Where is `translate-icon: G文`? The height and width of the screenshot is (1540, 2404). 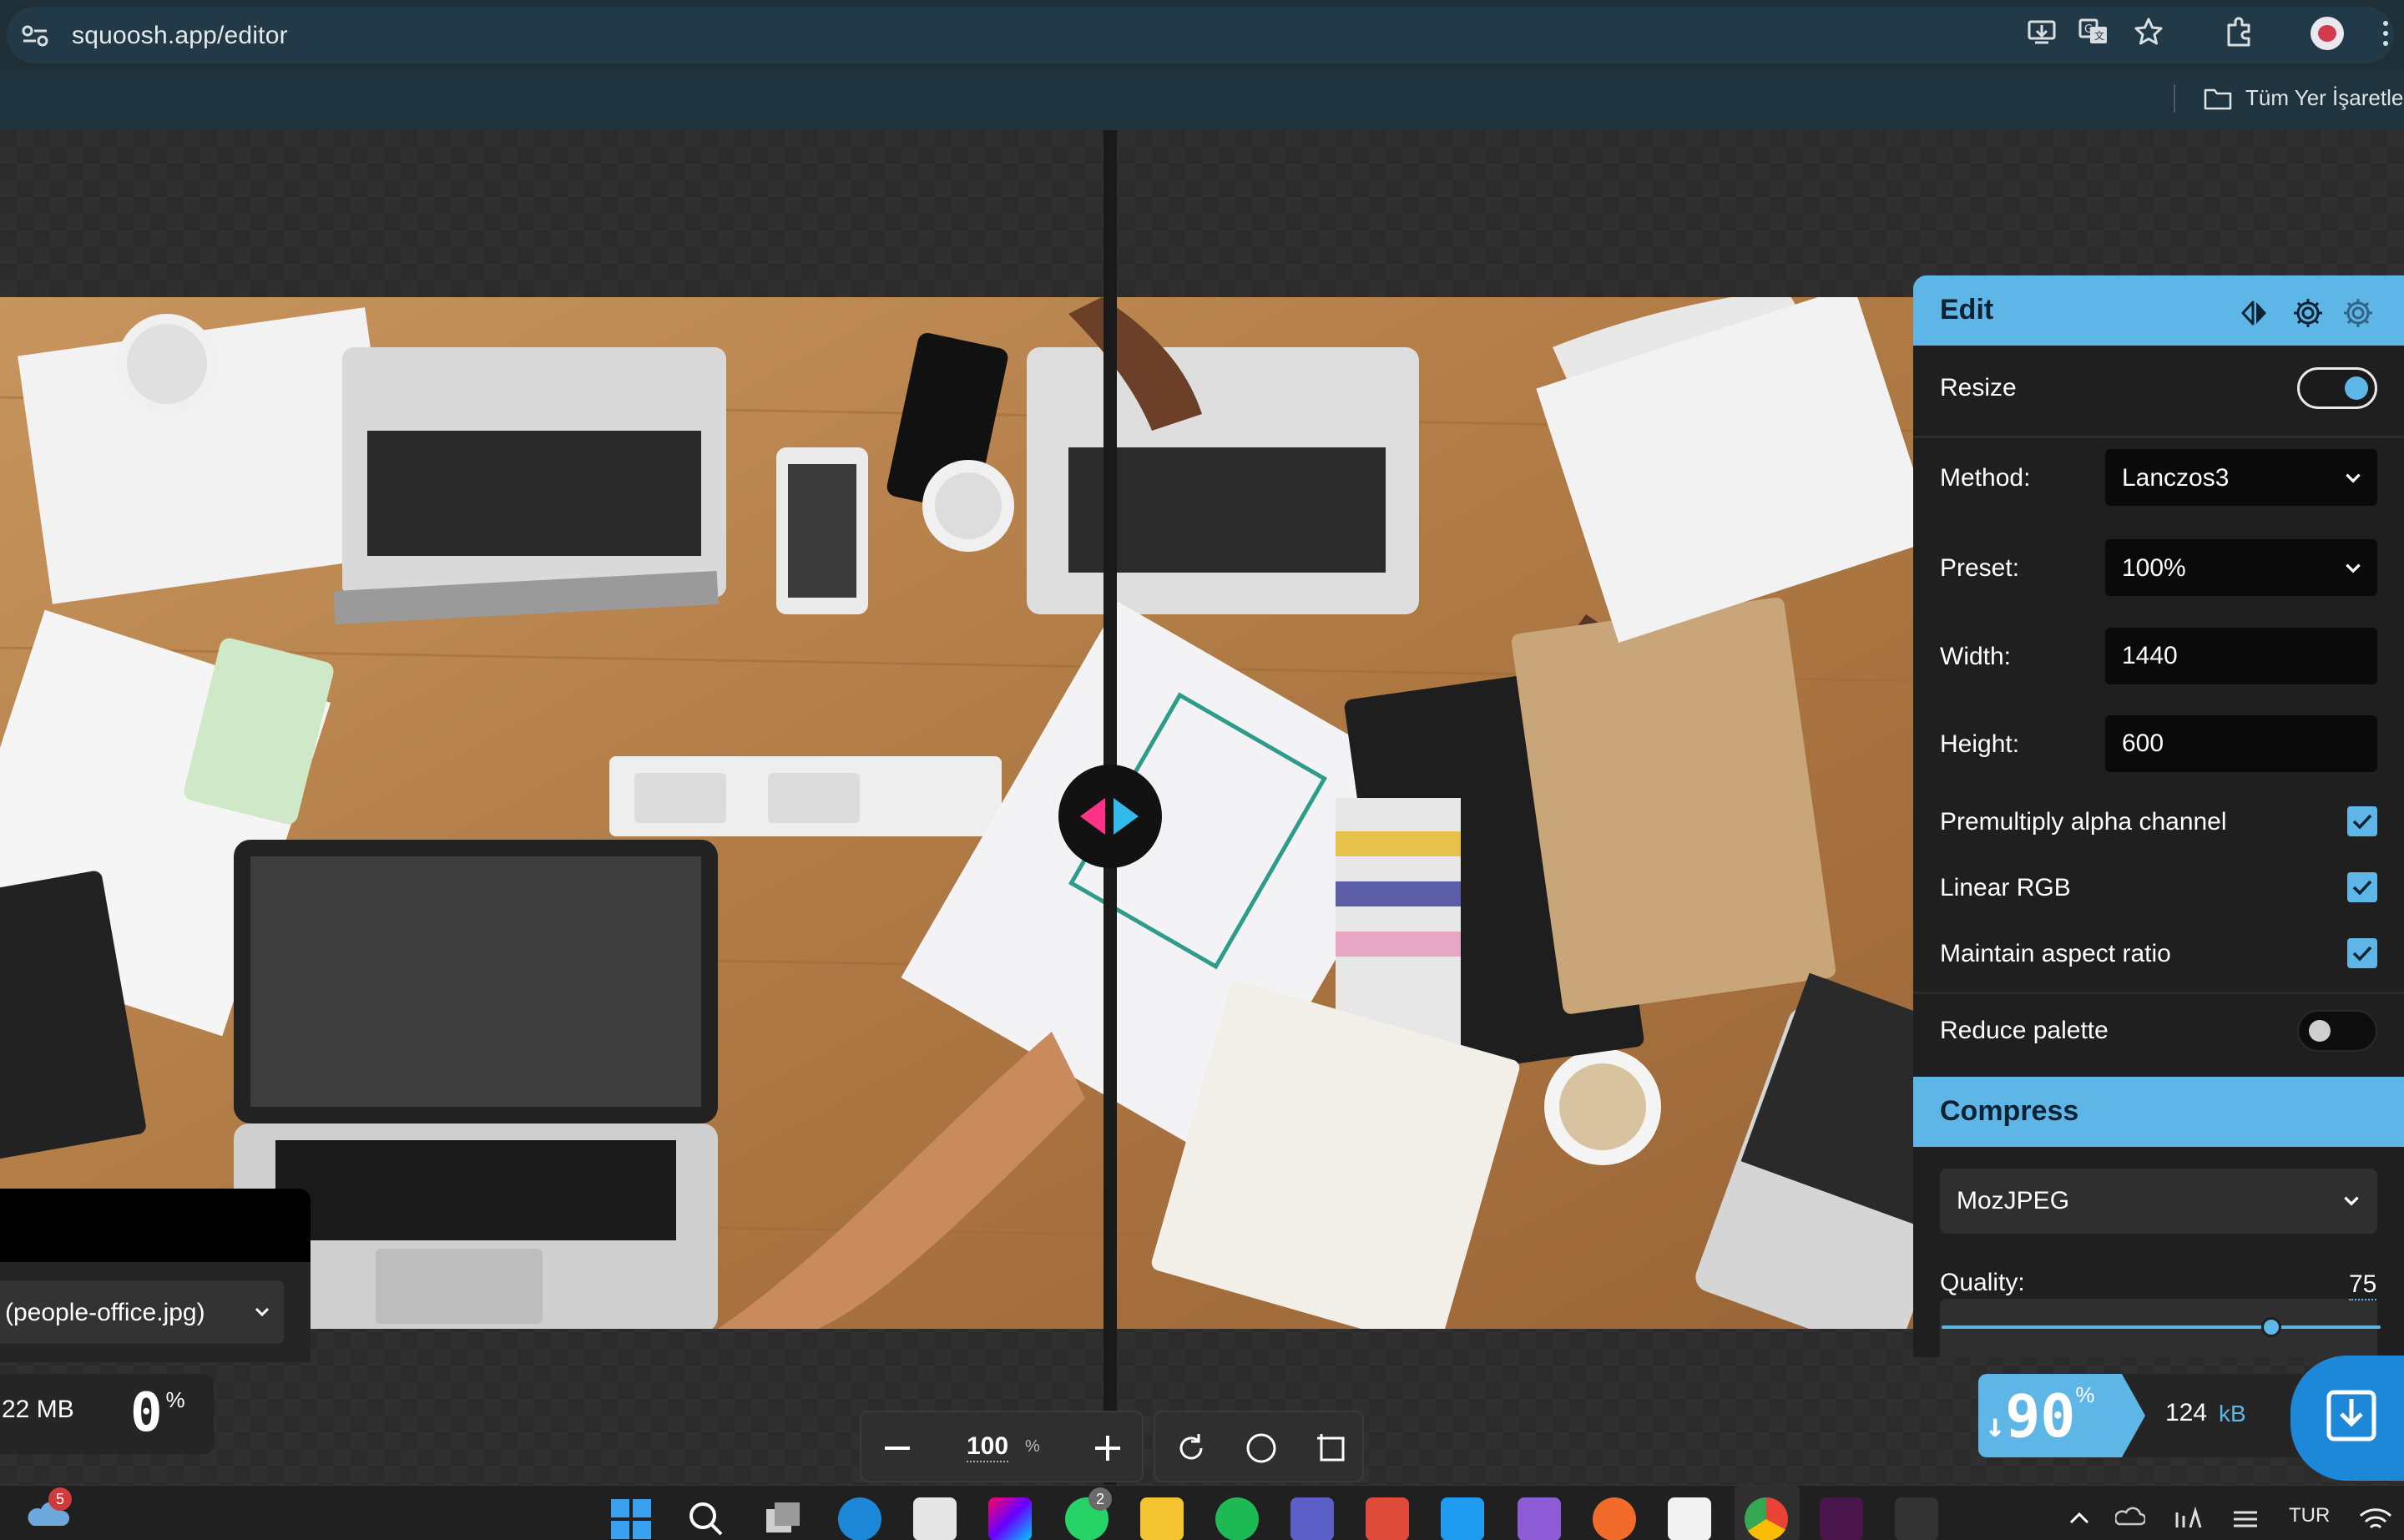
translate-icon: G文 is located at coordinates (2094, 32).